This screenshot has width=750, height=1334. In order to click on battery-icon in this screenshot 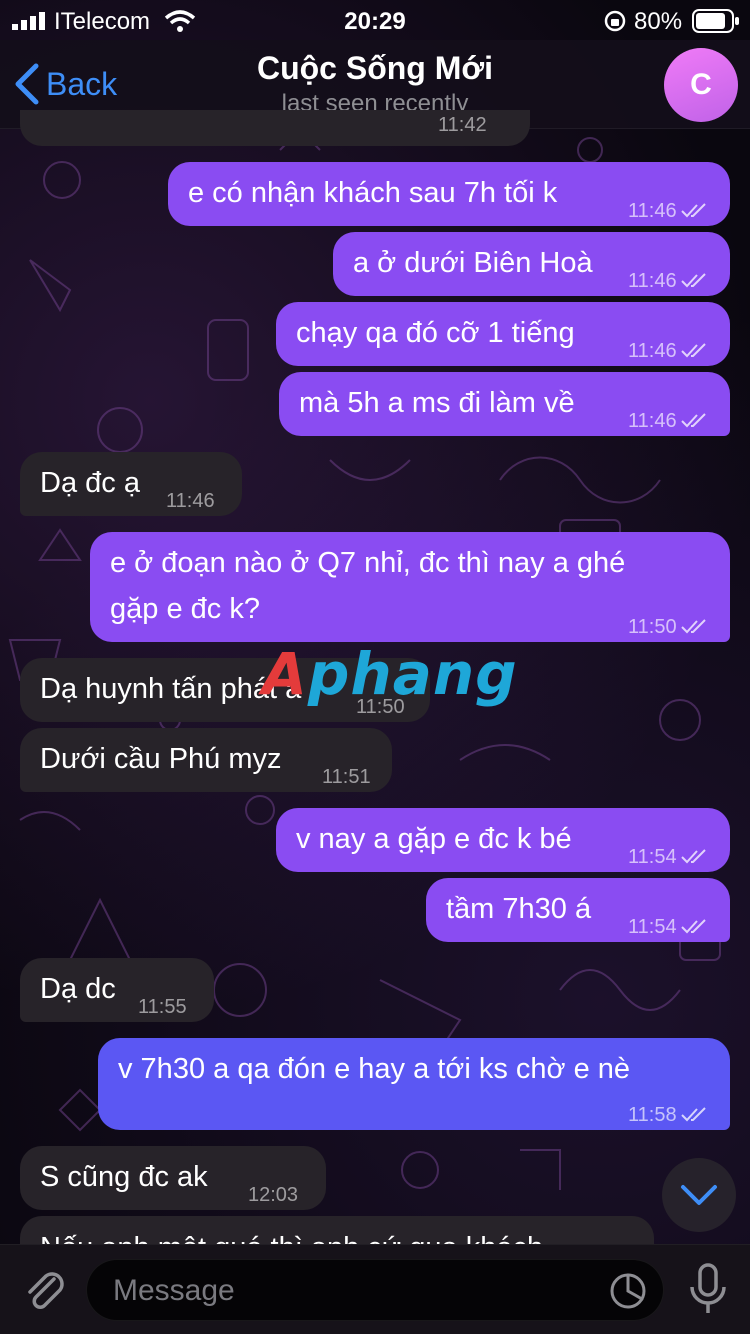, I will do `click(715, 21)`.